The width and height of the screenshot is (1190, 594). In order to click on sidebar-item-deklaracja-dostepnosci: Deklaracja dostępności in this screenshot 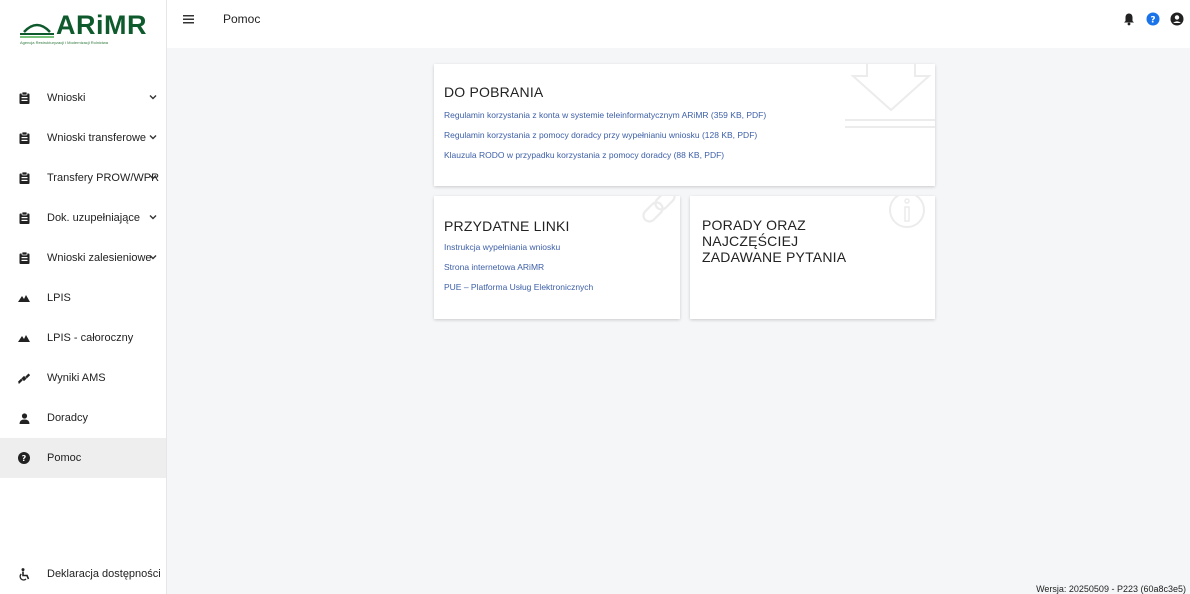, I will do `click(83, 574)`.